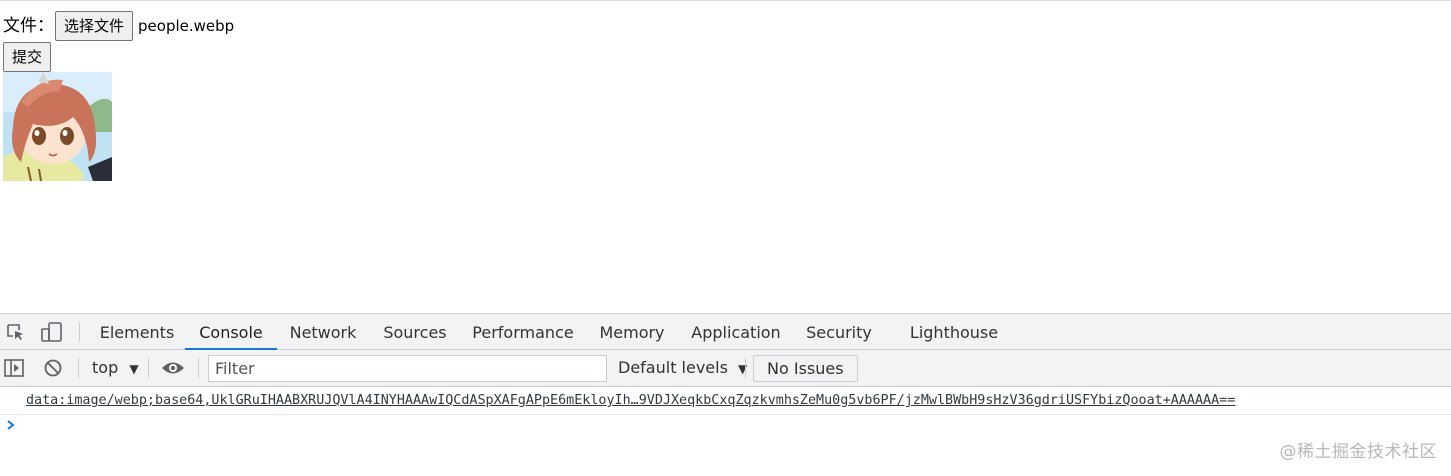  Describe the element at coordinates (673, 367) in the screenshot. I see `log-levels-label: Default levels` at that location.